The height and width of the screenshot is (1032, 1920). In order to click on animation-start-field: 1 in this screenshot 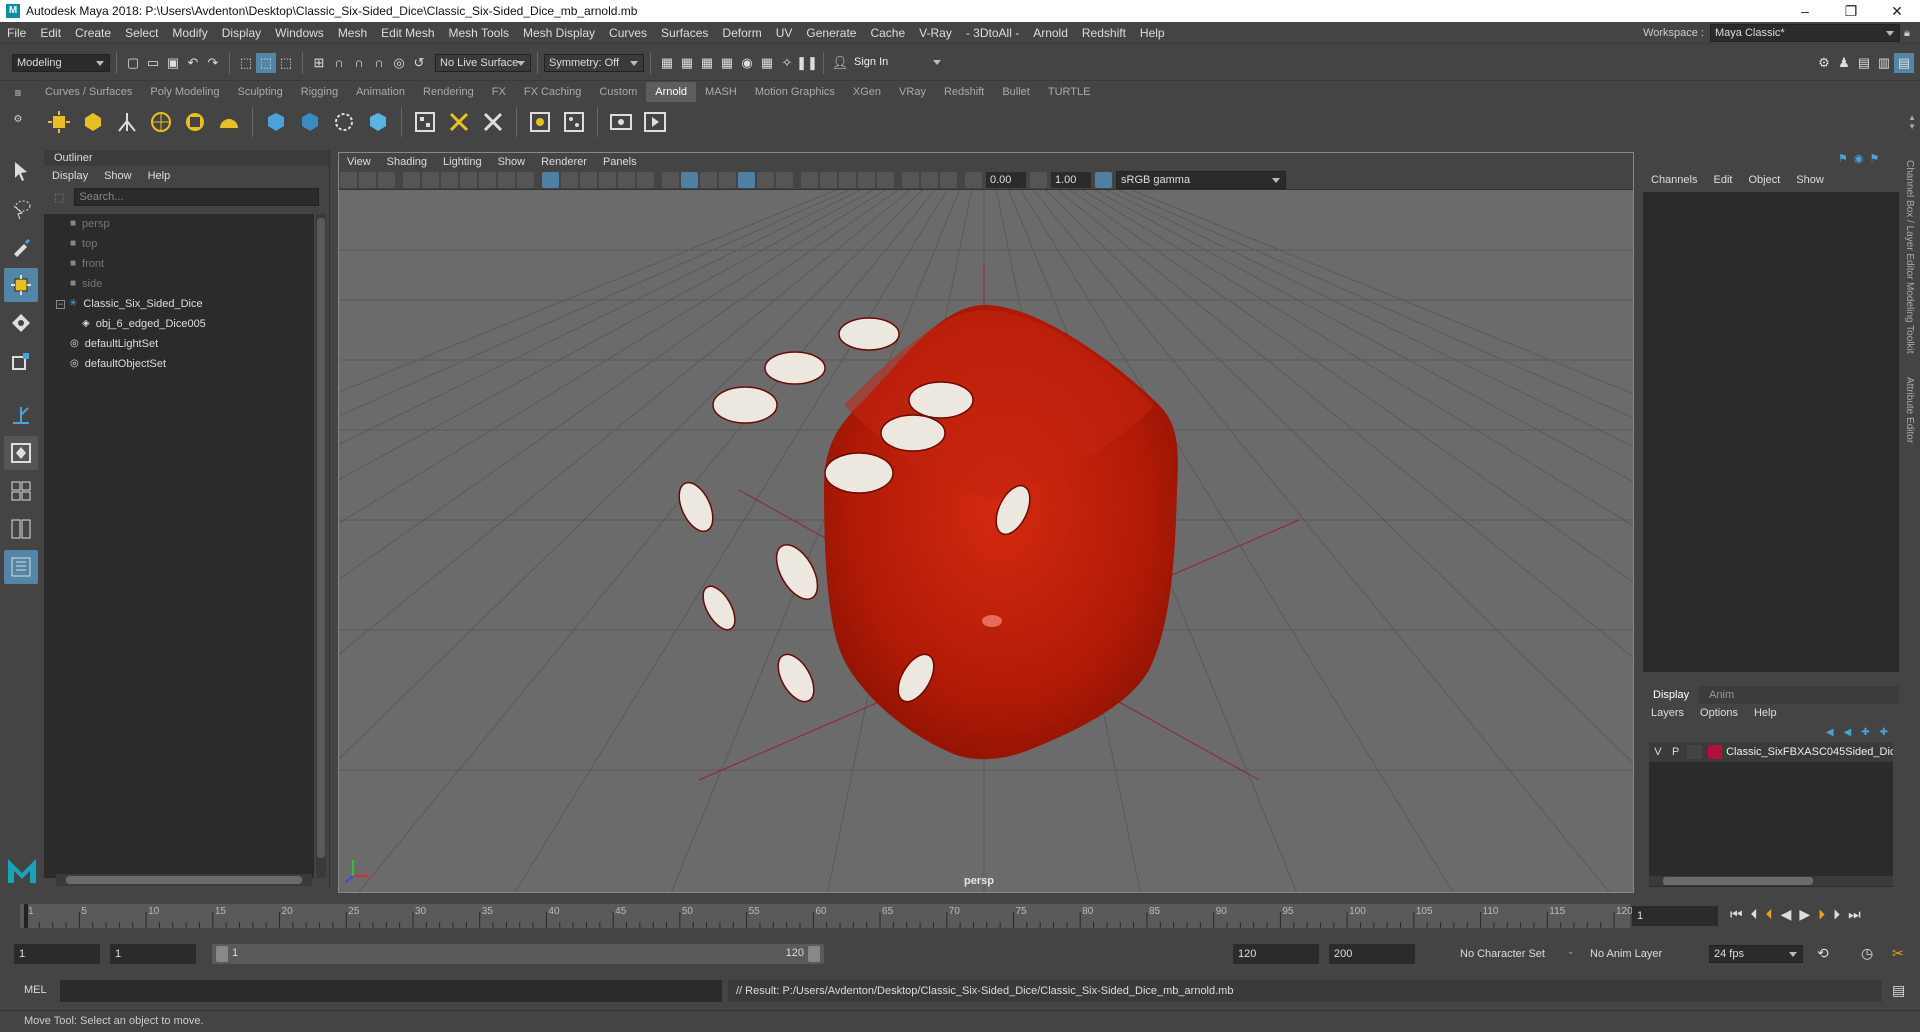, I will do `click(57, 954)`.